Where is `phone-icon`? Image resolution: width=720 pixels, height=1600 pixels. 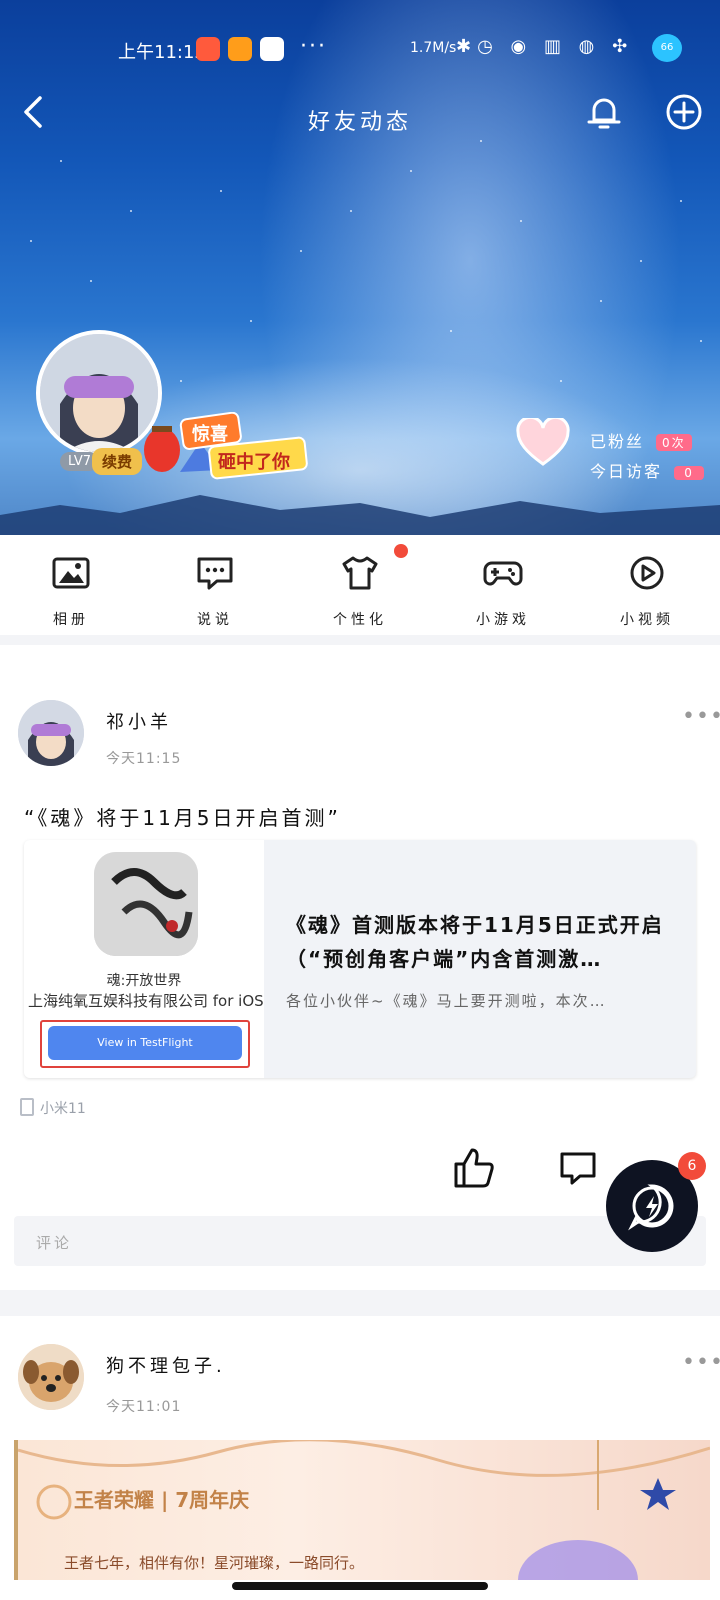 phone-icon is located at coordinates (27, 1107).